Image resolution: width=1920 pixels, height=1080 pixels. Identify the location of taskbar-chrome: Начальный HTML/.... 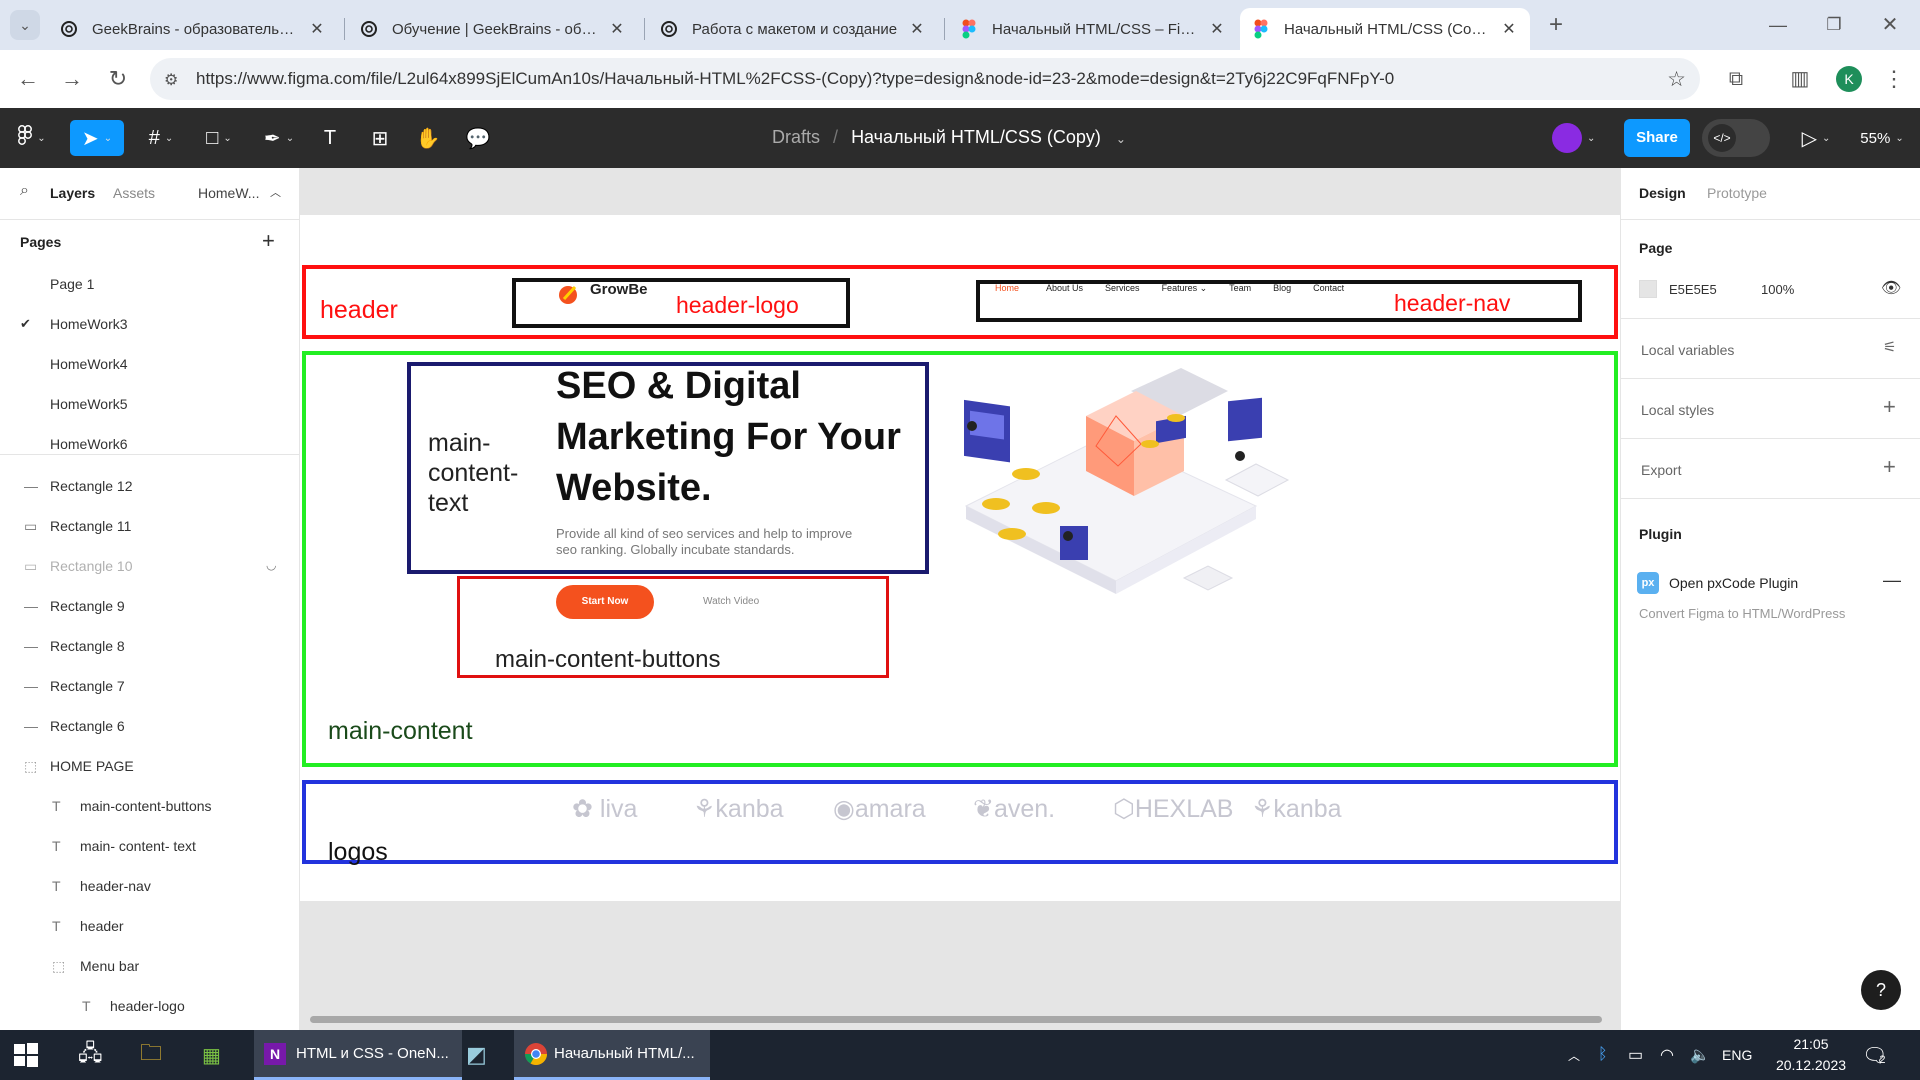
(612, 1055).